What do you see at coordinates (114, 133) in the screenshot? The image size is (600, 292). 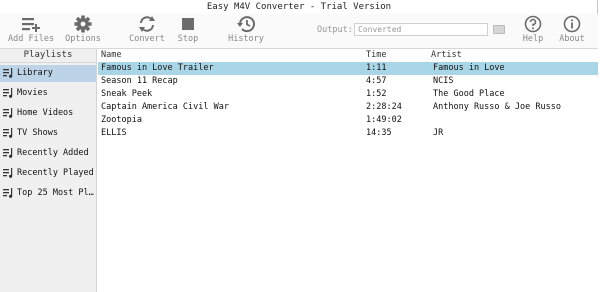 I see `cell-name: ELLIS` at bounding box center [114, 133].